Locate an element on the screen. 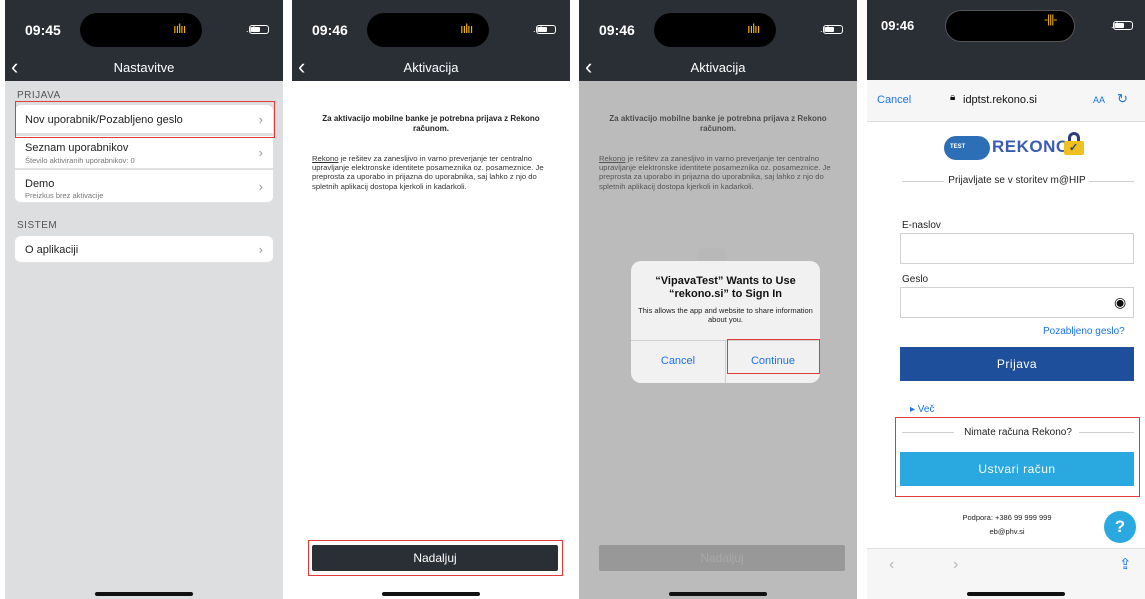 This screenshot has width=1145, height=599. settings-item-sub: Preizkus brez aktivacije is located at coordinates (64, 195).